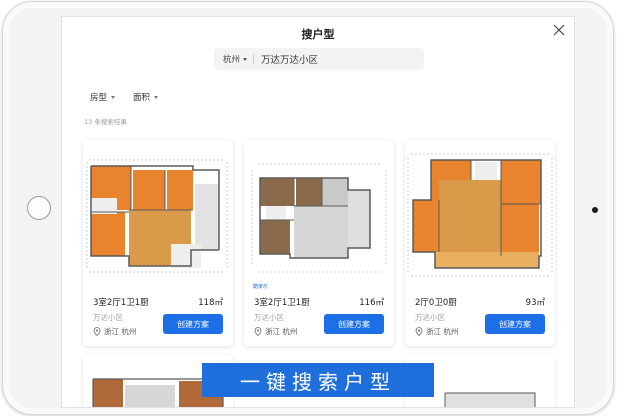 The width and height of the screenshot is (617, 416). I want to click on card-title: 2厅0卫0厨, so click(436, 303).